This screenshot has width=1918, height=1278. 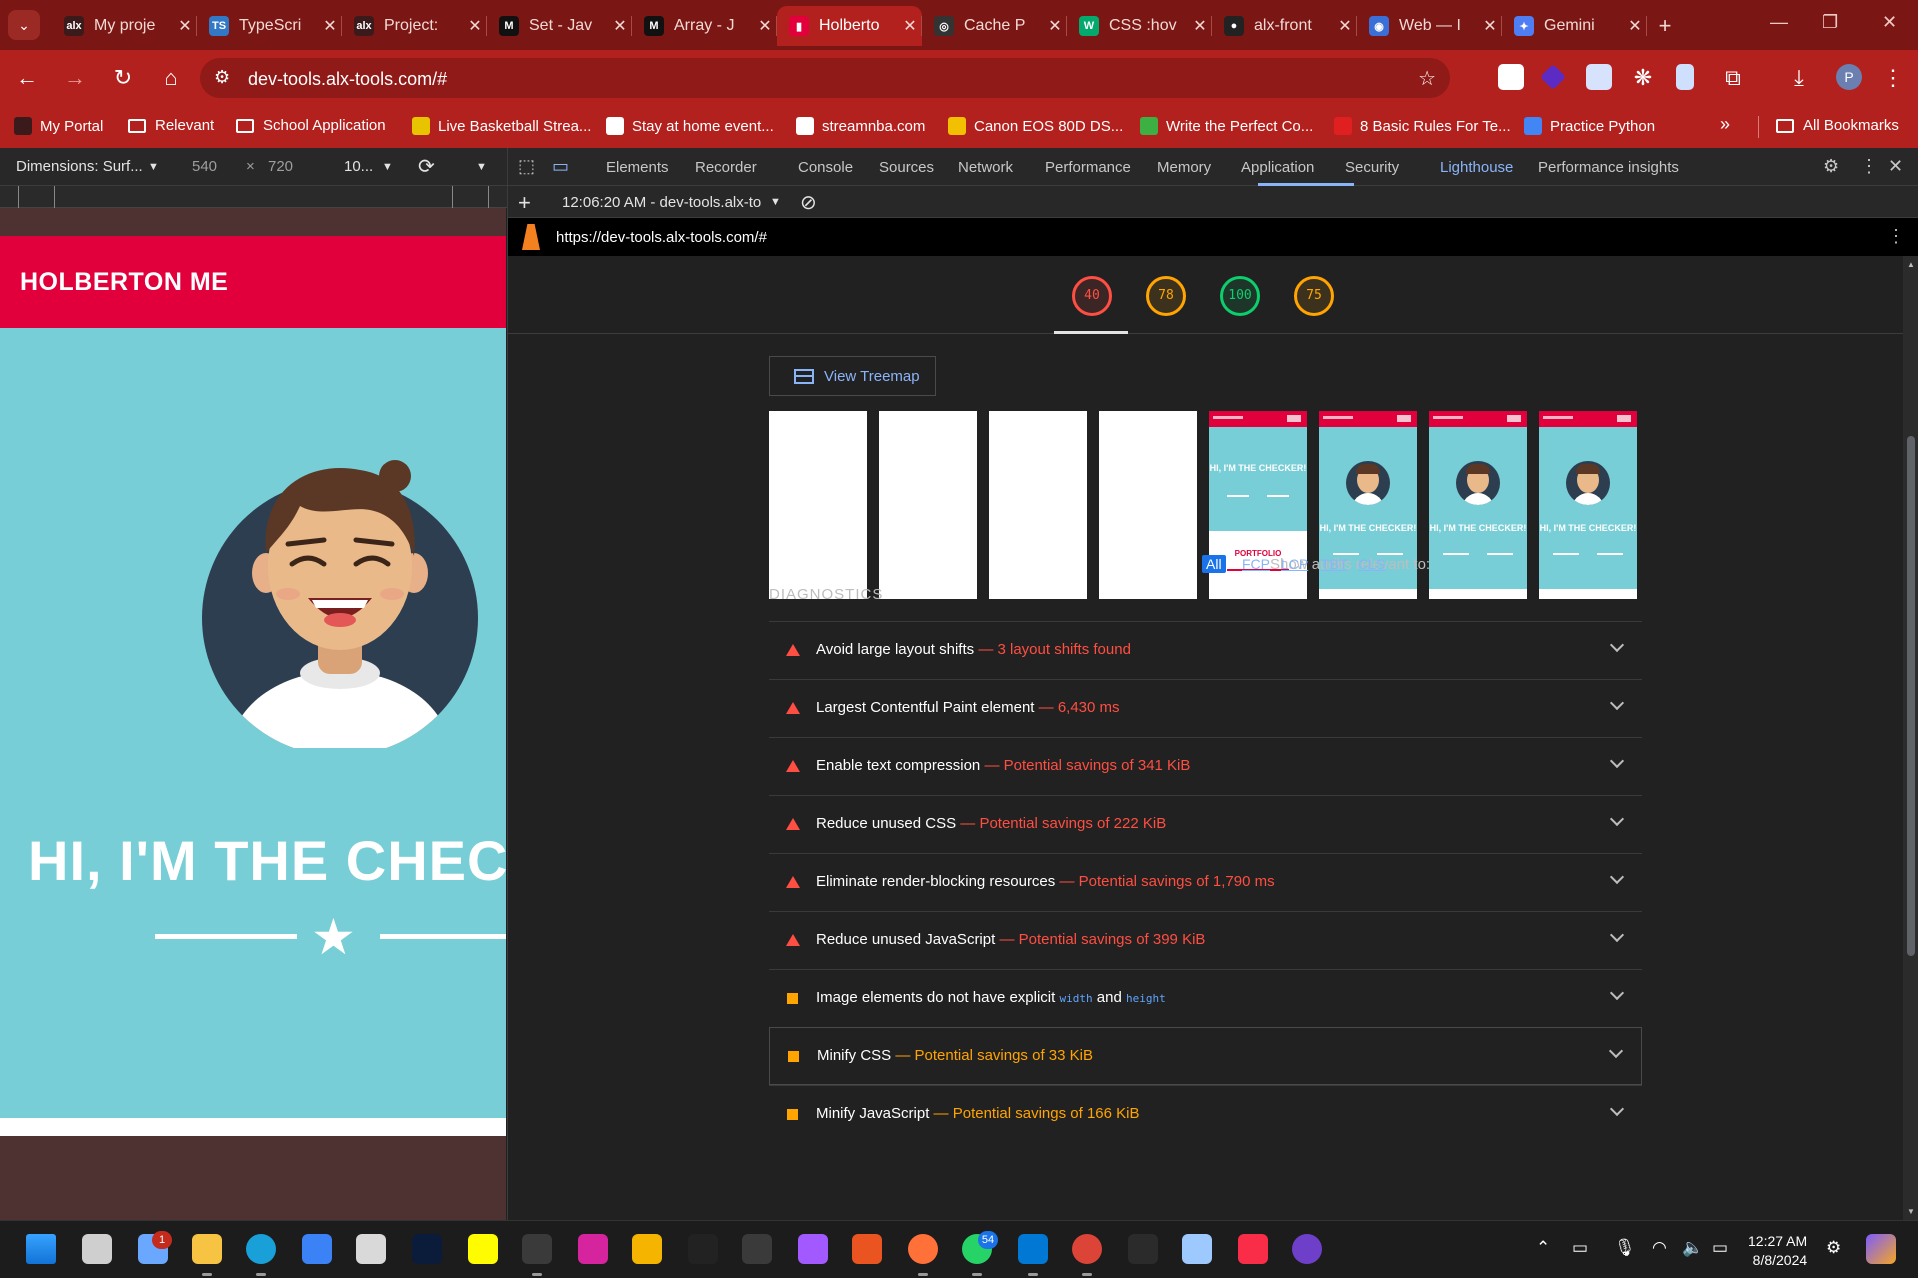 What do you see at coordinates (661, 202) in the screenshot?
I see `report-select: 12:06:20 AM - dev-tools.alx-to` at bounding box center [661, 202].